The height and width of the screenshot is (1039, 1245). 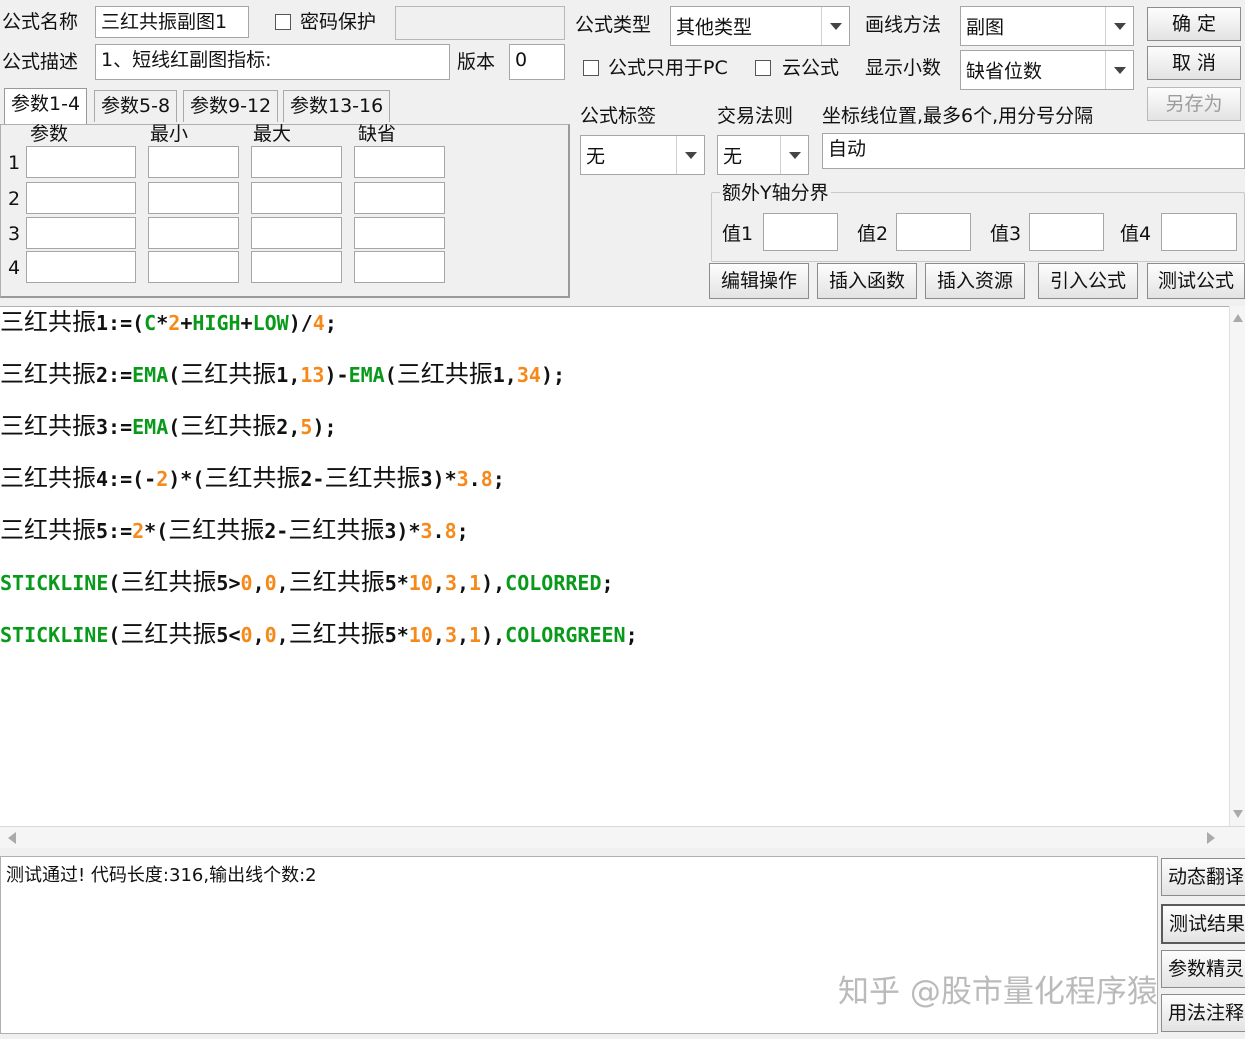 What do you see at coordinates (622, 837) in the screenshot?
I see `editor-horizontal-scrollbar` at bounding box center [622, 837].